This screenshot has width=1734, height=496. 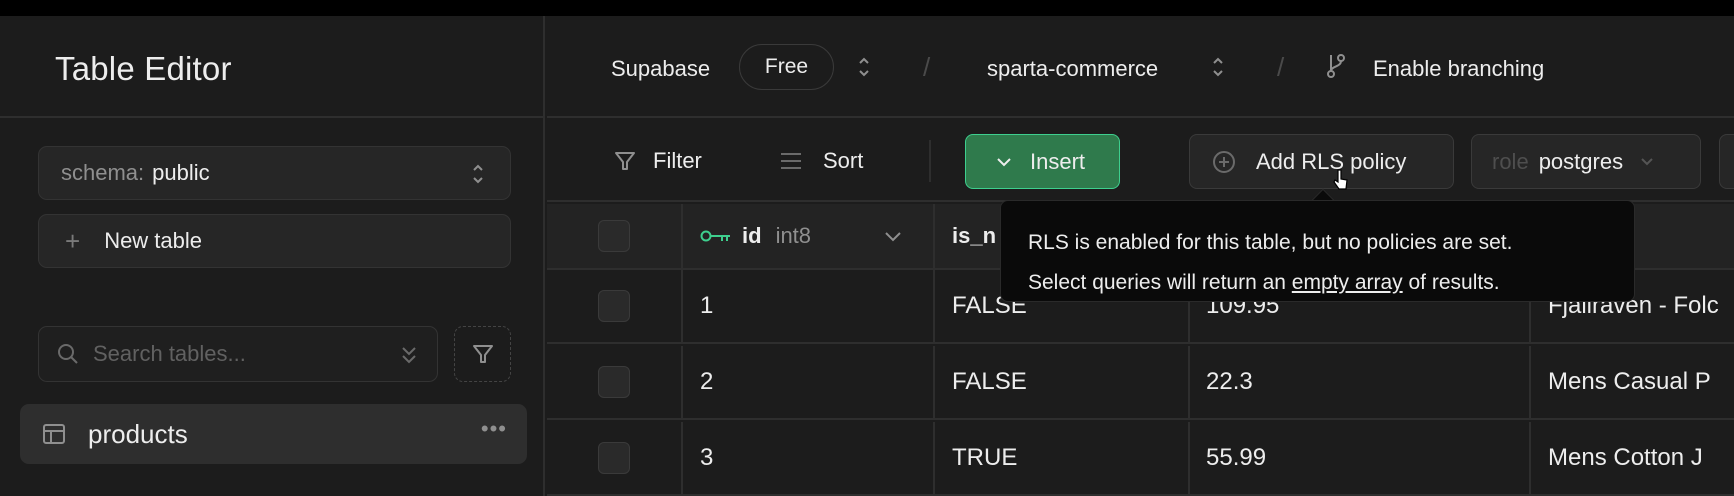 What do you see at coordinates (1458, 69) in the screenshot?
I see `enable-branching-link: Enable branching` at bounding box center [1458, 69].